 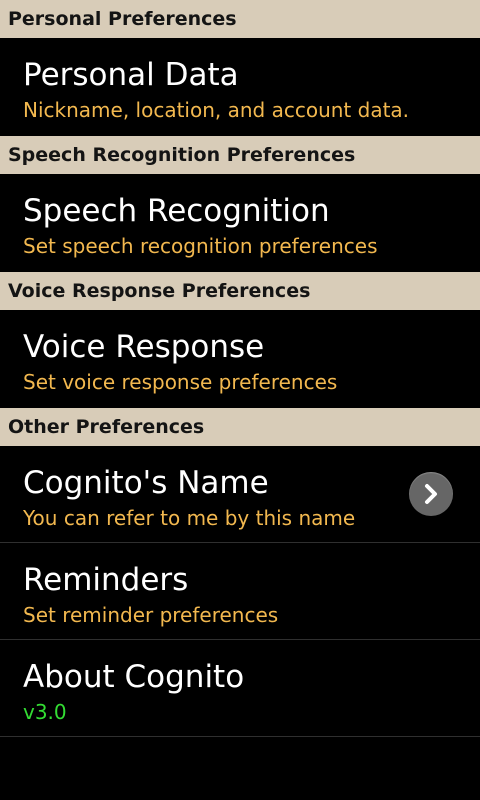 I want to click on pref-title: Speech Recognition, so click(x=176, y=211).